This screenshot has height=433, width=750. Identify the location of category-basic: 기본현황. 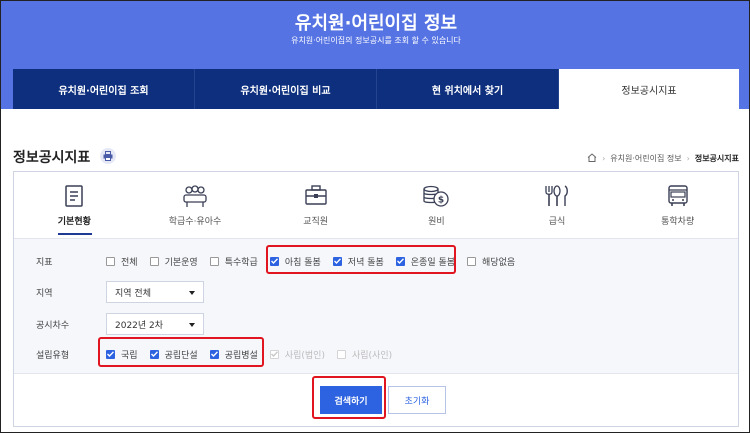
(74, 205).